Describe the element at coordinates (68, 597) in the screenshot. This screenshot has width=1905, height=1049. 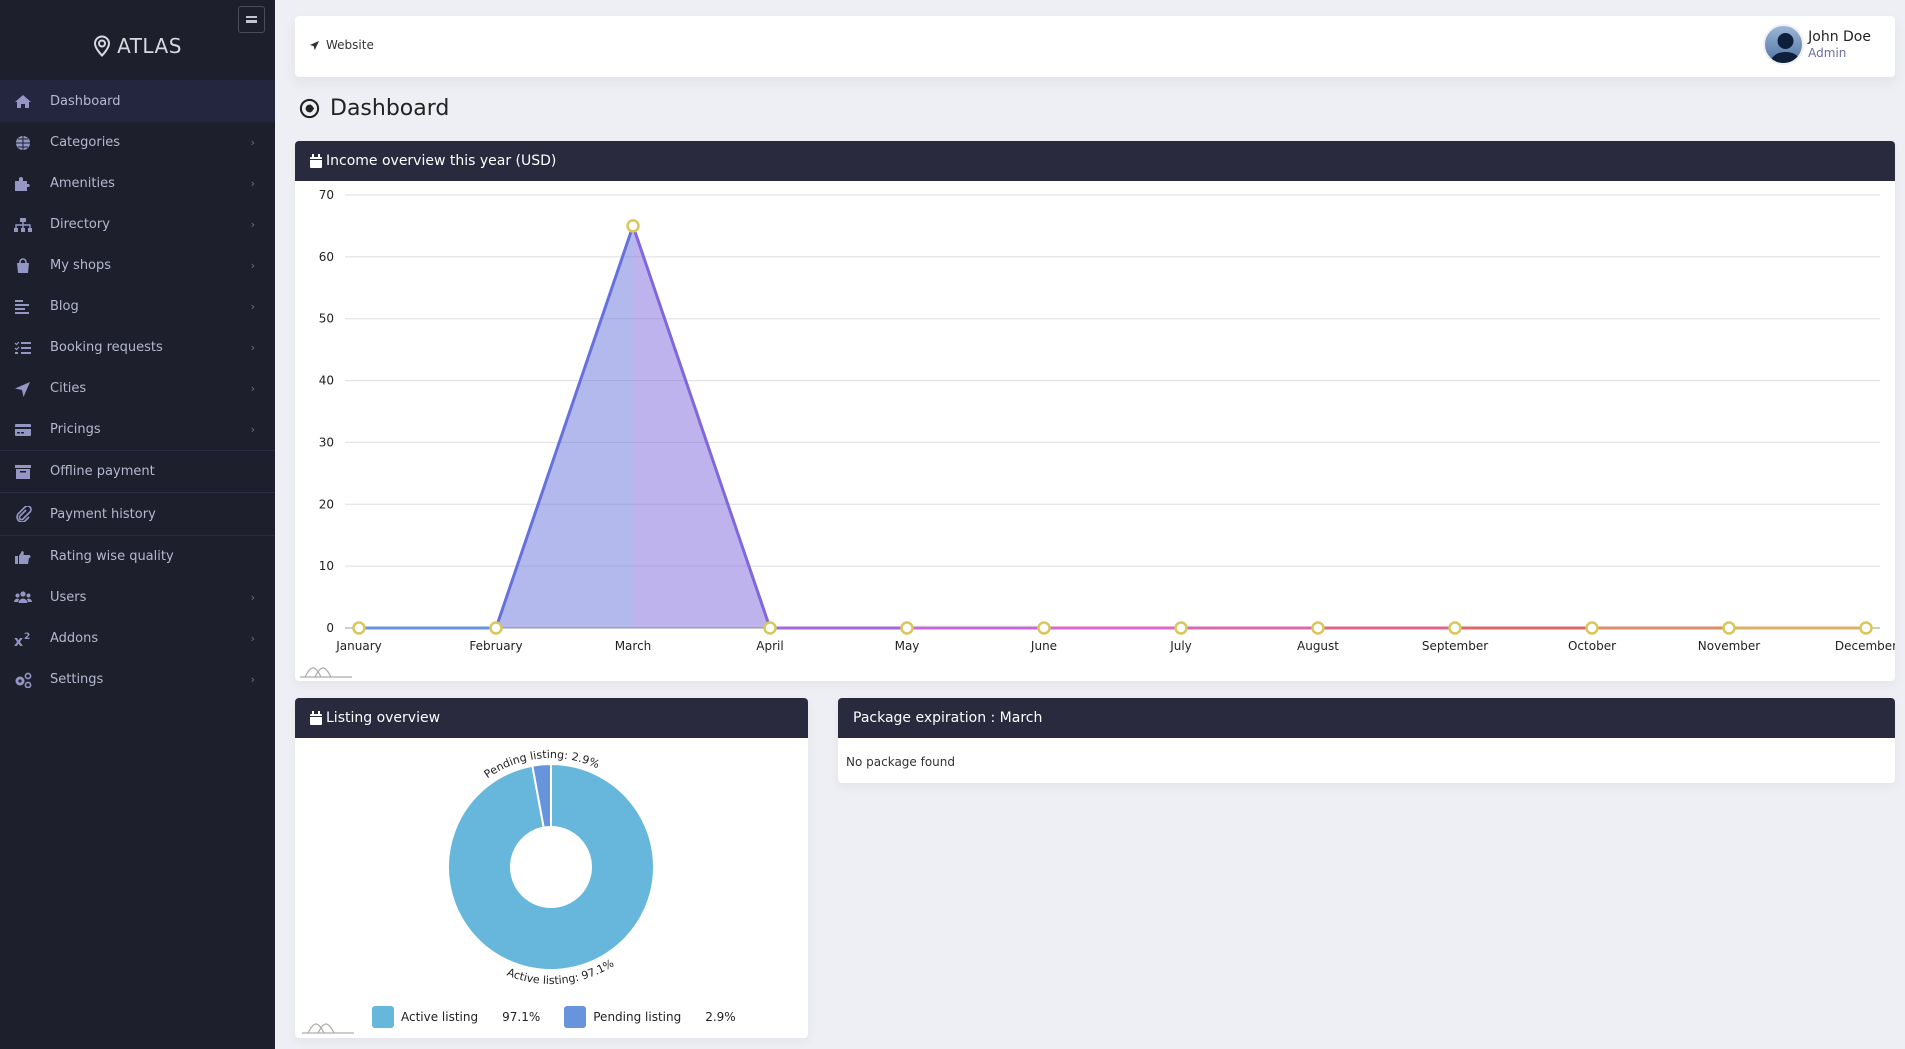
I see `sidebar-item-label: Users` at that location.